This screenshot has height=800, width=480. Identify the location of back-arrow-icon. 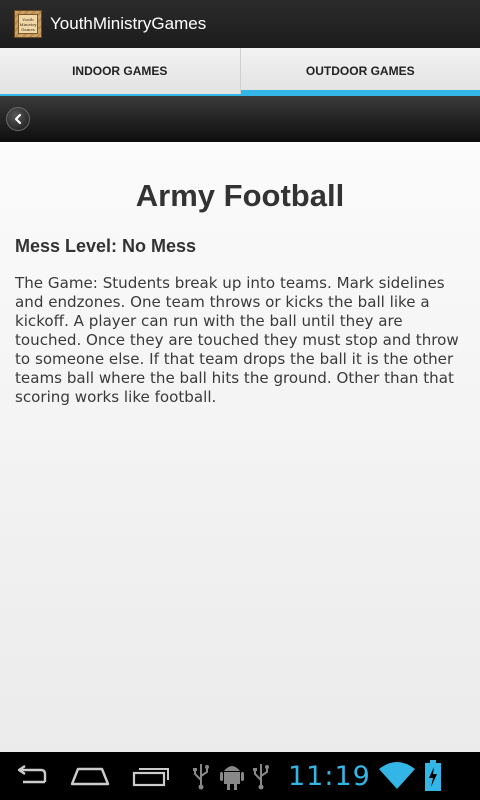
(18, 119).